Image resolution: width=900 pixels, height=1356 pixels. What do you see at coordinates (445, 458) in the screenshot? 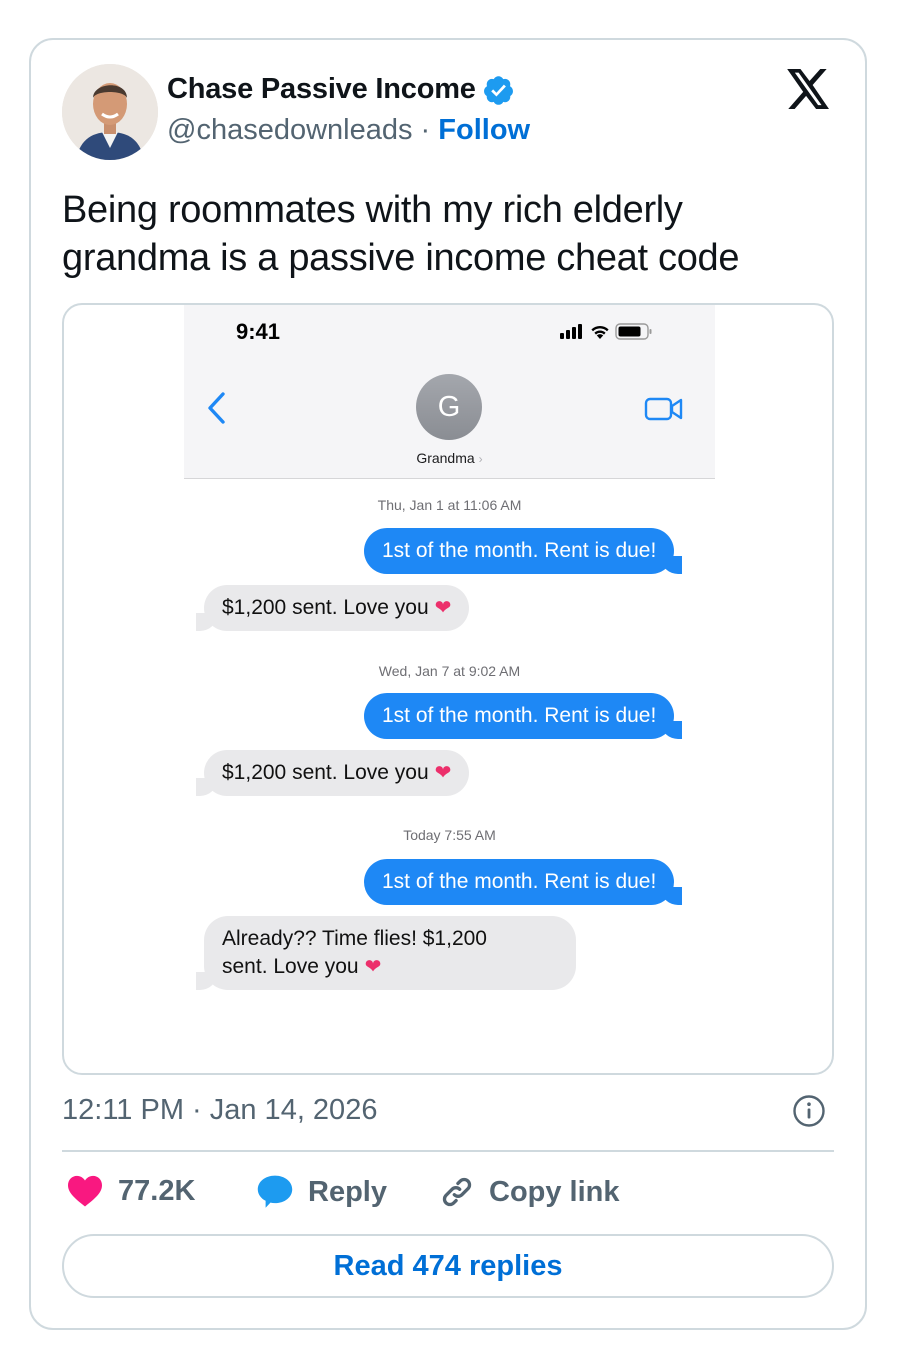
I see `contact-name: Grandma` at bounding box center [445, 458].